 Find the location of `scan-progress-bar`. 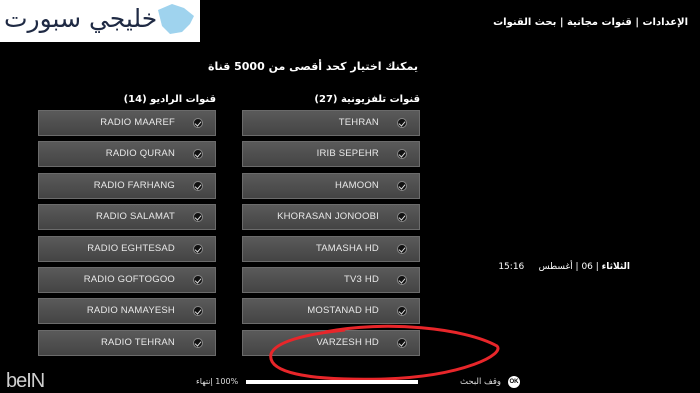

scan-progress-bar is located at coordinates (332, 382).